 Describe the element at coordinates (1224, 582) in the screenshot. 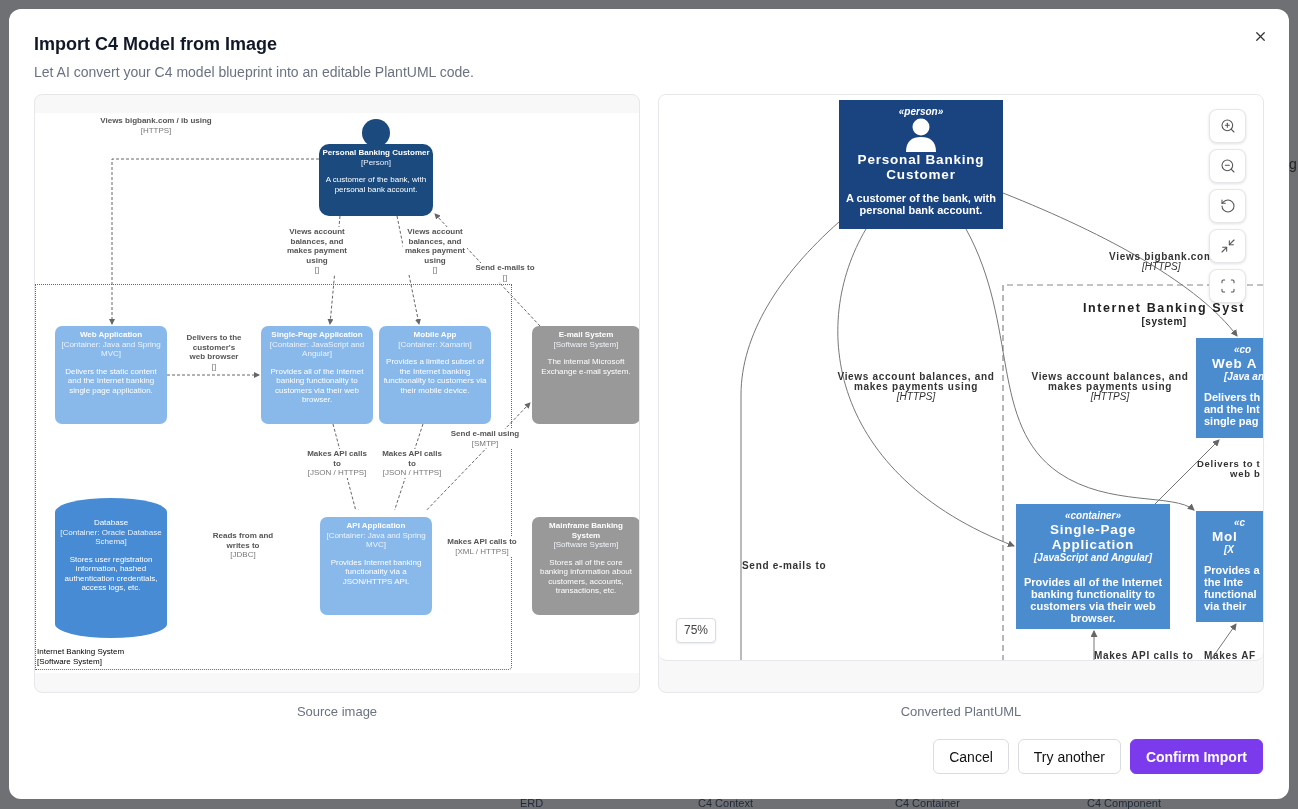

I see `node-description-line: the Inte` at that location.